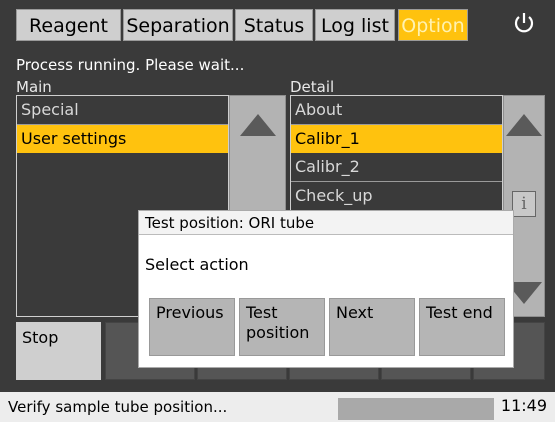 The width and height of the screenshot is (555, 422). What do you see at coordinates (396, 196) in the screenshot?
I see `detail-list-item-check-up: Check_up` at bounding box center [396, 196].